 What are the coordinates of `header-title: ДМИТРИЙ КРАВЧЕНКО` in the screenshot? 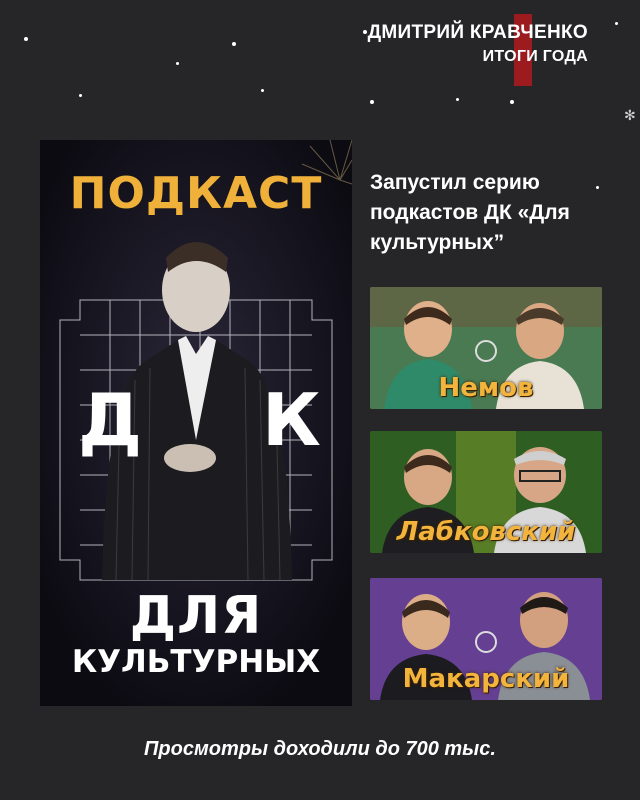 It's located at (477, 32).